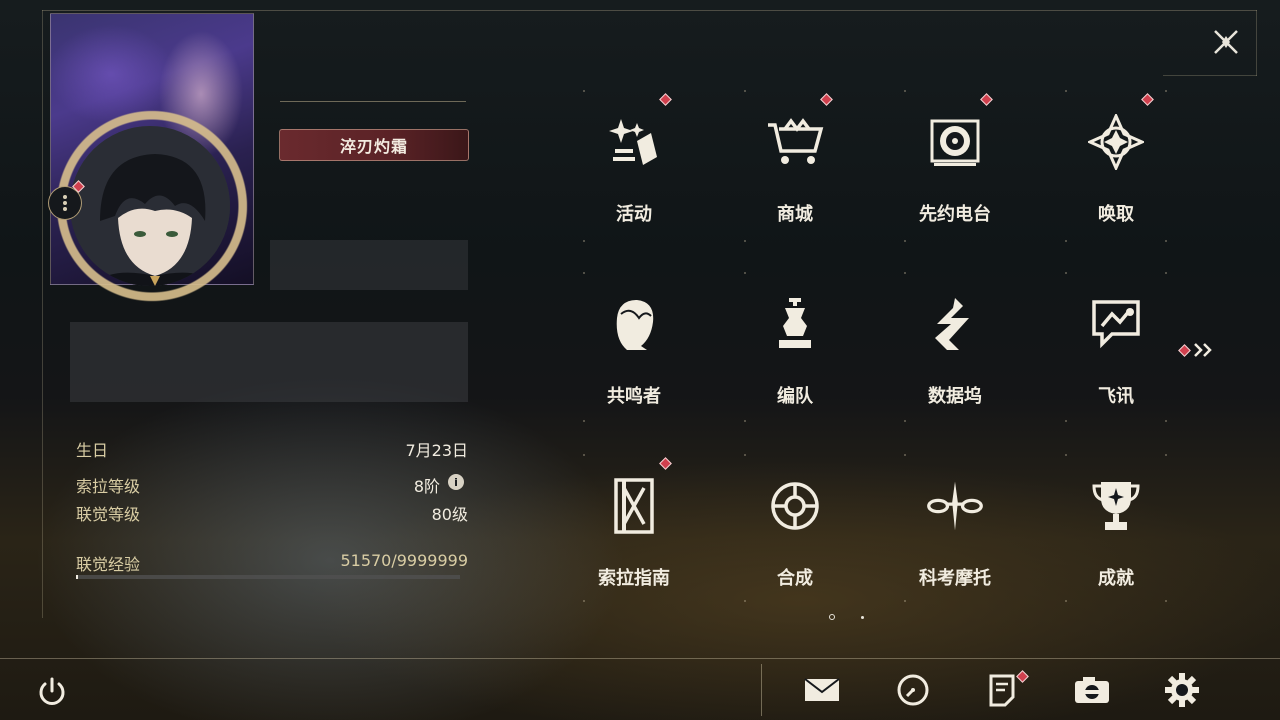 The width and height of the screenshot is (1280, 720). What do you see at coordinates (634, 578) in the screenshot?
I see `menu-item-label: 索拉指南` at bounding box center [634, 578].